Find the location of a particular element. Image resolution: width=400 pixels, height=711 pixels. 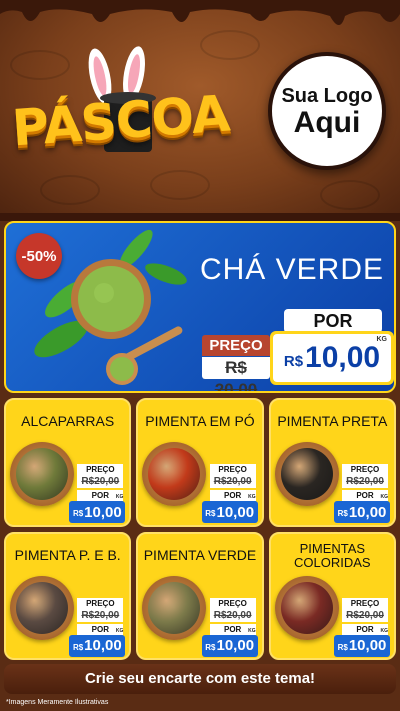

chocolate-drips is located at coordinates (200, 12).